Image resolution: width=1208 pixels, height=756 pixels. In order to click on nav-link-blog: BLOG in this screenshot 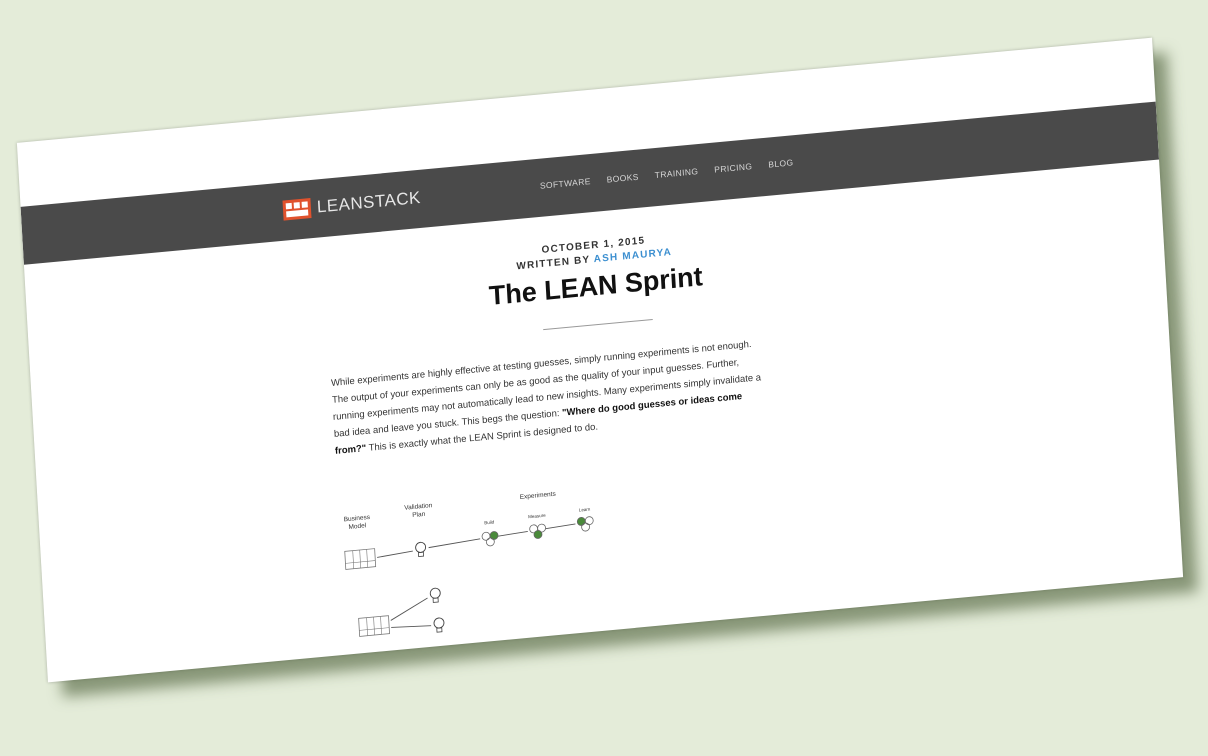, I will do `click(781, 163)`.